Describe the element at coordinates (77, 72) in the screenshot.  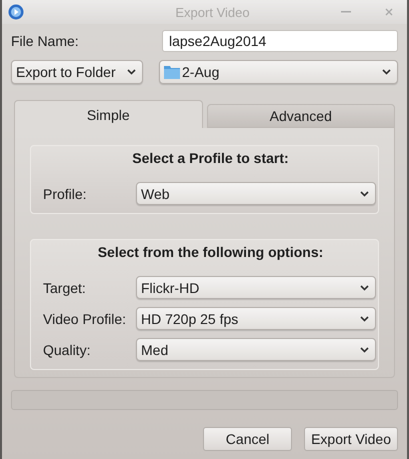
I see `export-mode-dropdown: Export to Folder` at that location.